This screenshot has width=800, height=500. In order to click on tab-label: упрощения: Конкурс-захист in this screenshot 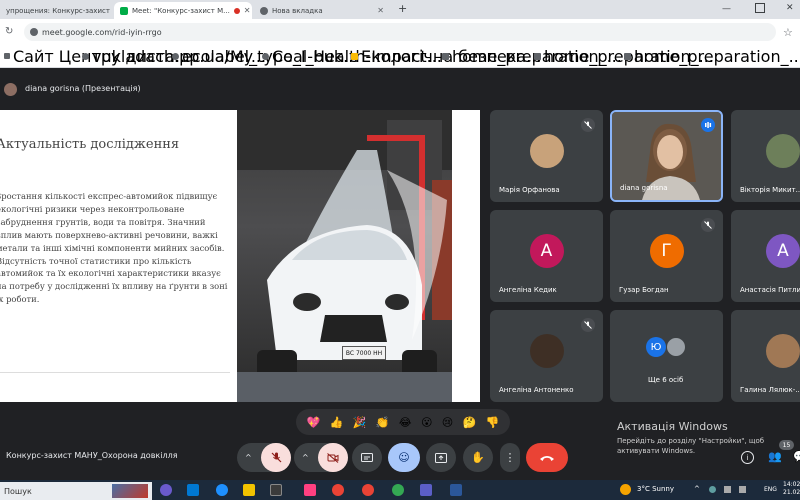, I will do `click(58, 10)`.